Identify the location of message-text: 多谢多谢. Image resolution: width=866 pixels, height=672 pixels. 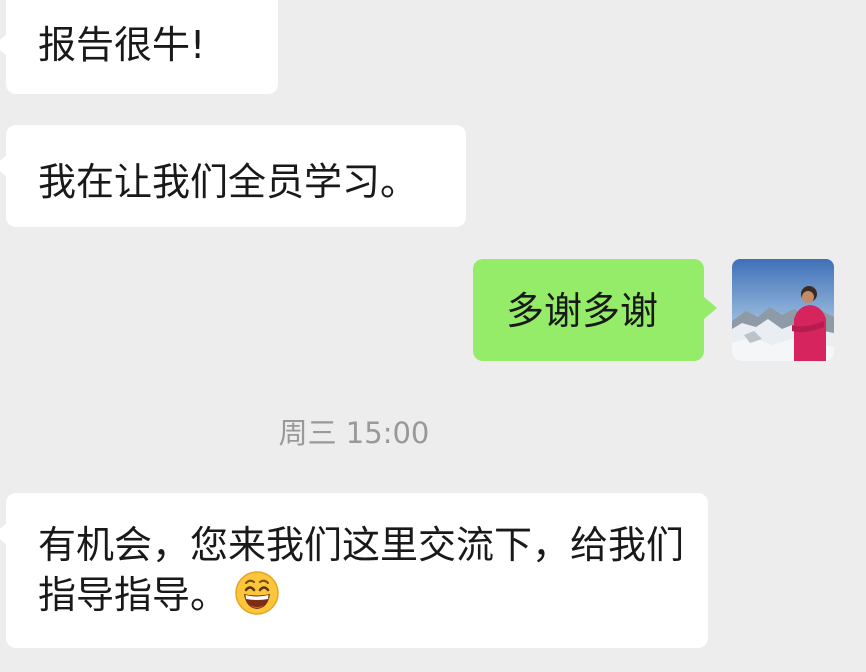
(582, 311).